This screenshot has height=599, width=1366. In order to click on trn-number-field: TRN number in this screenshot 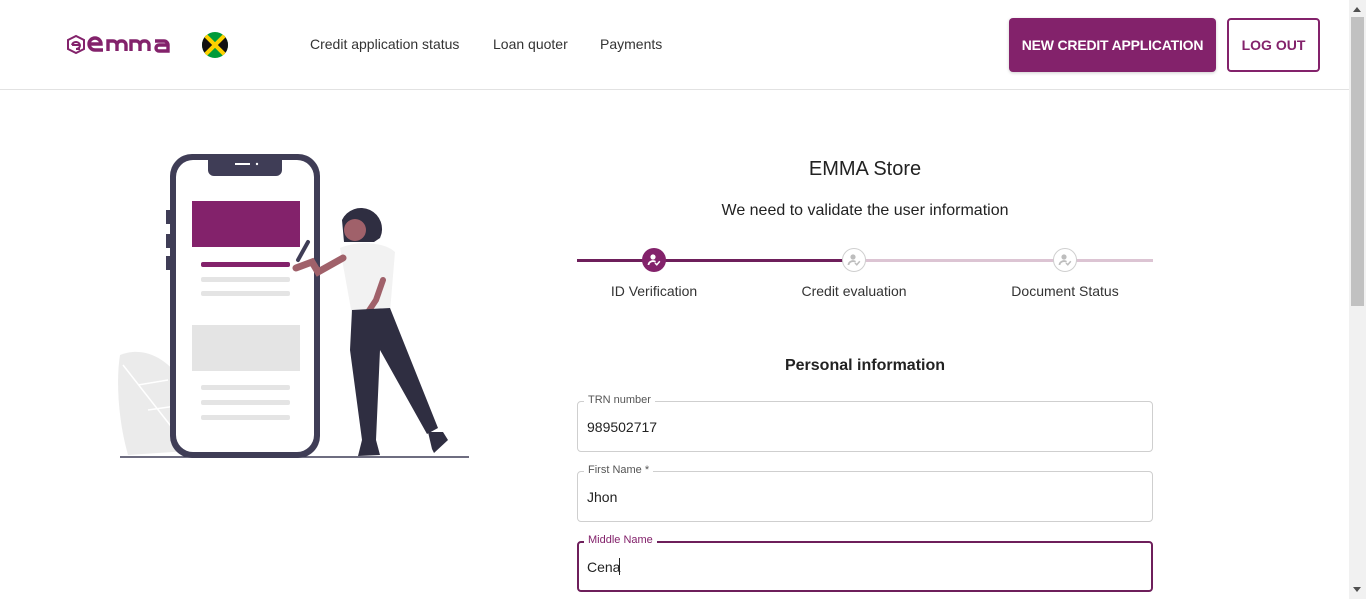, I will do `click(865, 423)`.